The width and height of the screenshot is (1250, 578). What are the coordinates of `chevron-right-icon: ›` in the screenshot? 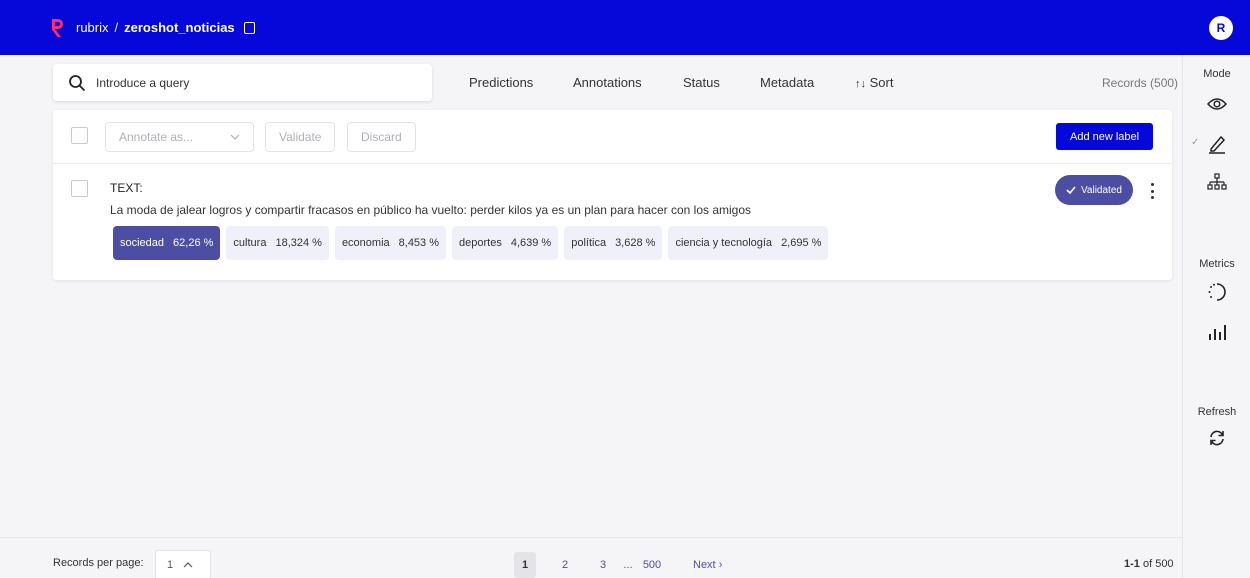 It's located at (720, 565).